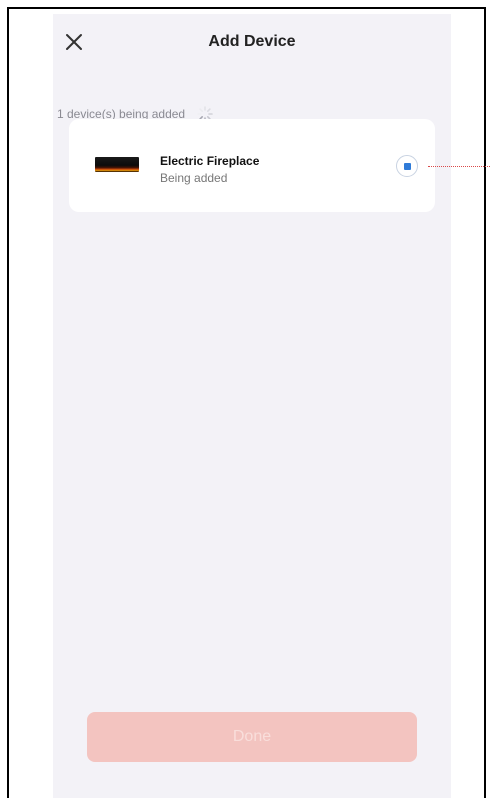 This screenshot has height=798, width=493. I want to click on electric-fireplace-image, so click(117, 164).